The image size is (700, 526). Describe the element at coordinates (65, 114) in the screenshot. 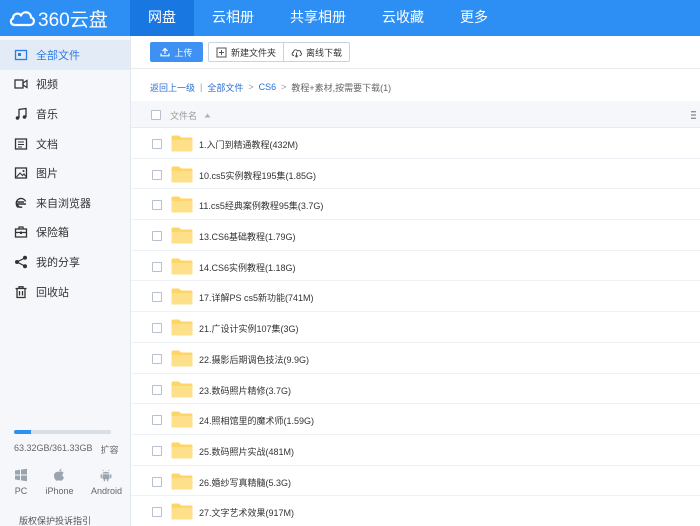

I see `sidebar-item-music: 音乐` at that location.